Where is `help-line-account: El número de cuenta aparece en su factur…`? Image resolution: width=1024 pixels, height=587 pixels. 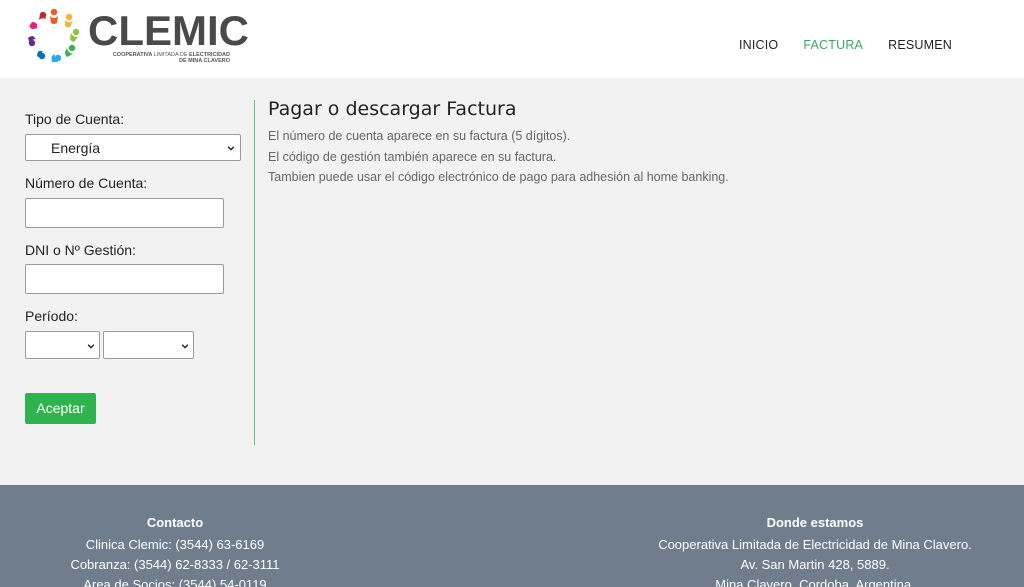
help-line-account: El número de cuenta aparece en su factur… is located at coordinates (419, 136).